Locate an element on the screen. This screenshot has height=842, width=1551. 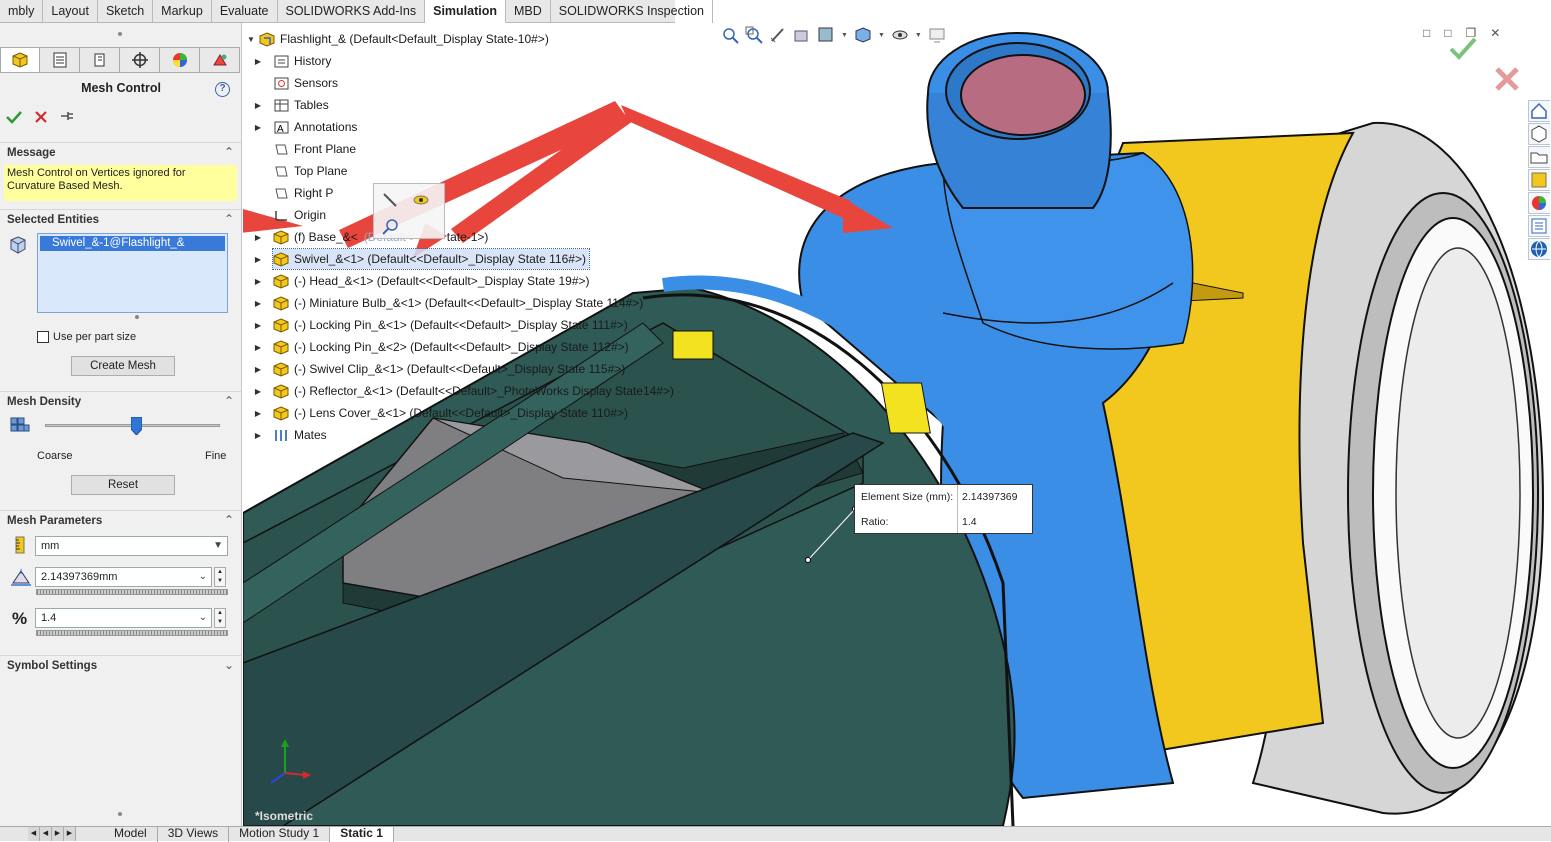
message-section-header: Message ⌃ is located at coordinates (120, 152).